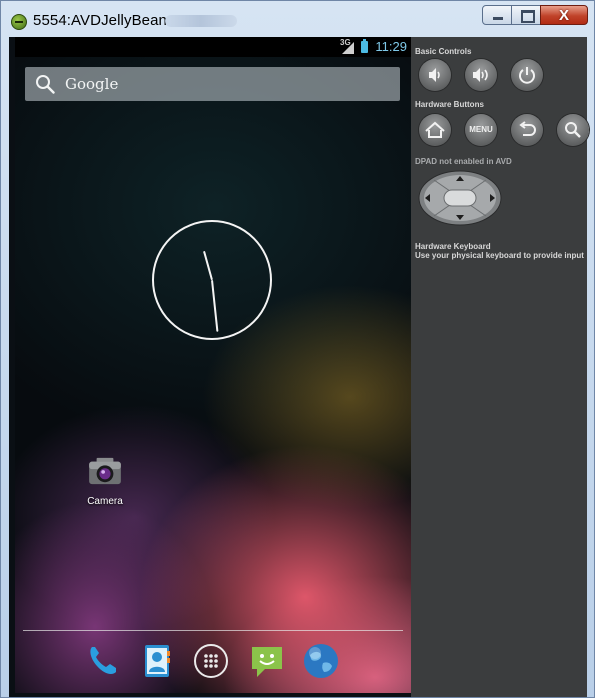 This screenshot has width=595, height=698. Describe the element at coordinates (267, 661) in the screenshot. I see `messaging-icon` at that location.